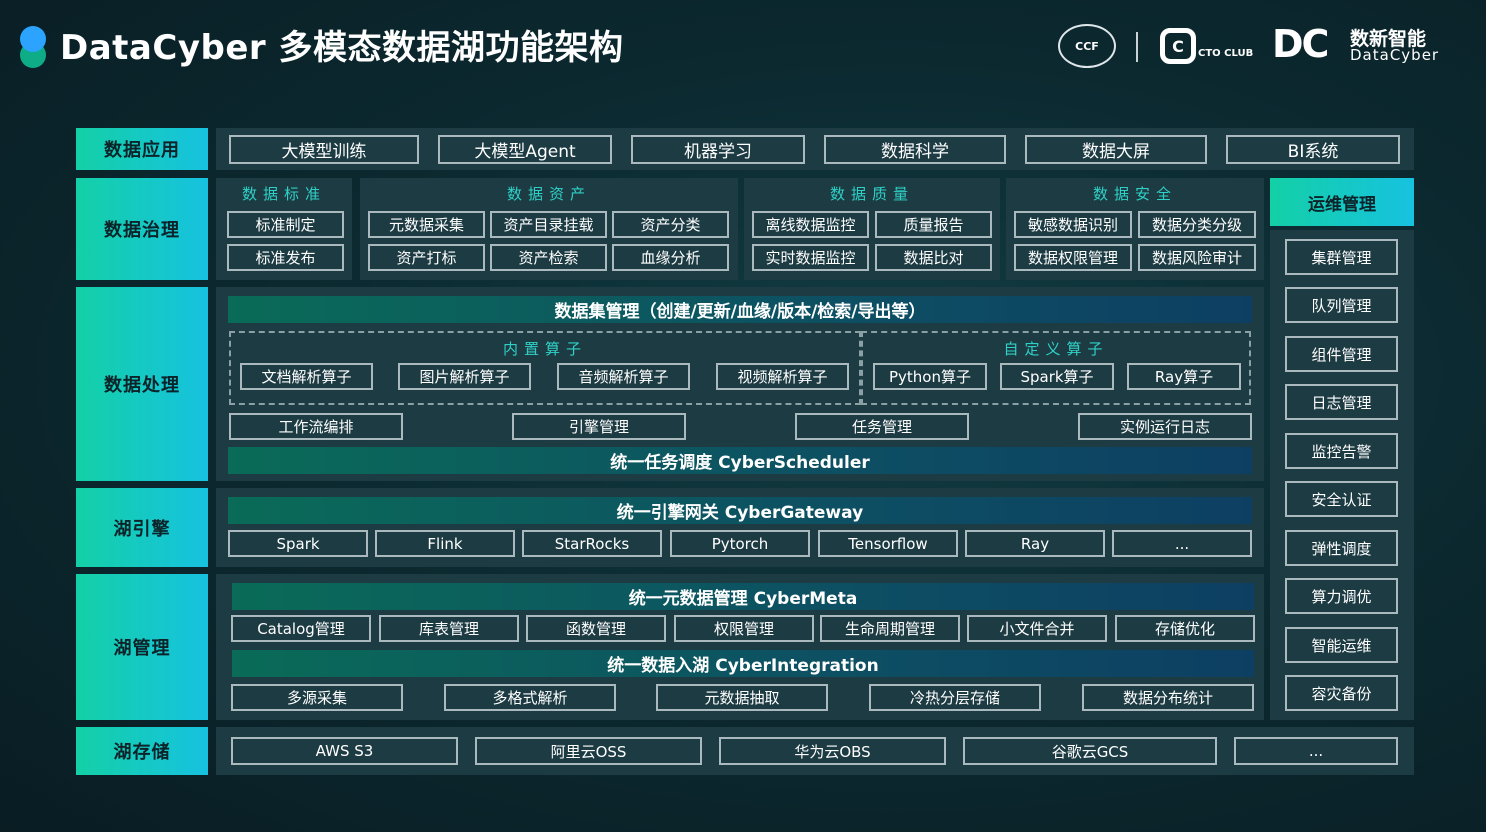  Describe the element at coordinates (142, 647) in the screenshot. I see `row-label-mgmt: 湖管理` at that location.